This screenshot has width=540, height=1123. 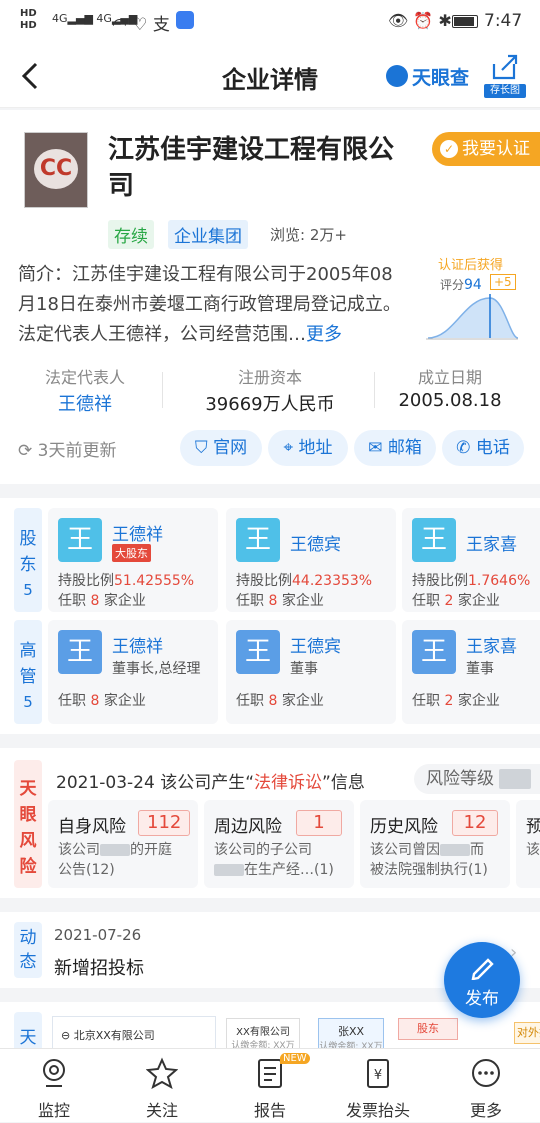 I want to click on shareholder-name: 王家喜, so click(x=491, y=542).